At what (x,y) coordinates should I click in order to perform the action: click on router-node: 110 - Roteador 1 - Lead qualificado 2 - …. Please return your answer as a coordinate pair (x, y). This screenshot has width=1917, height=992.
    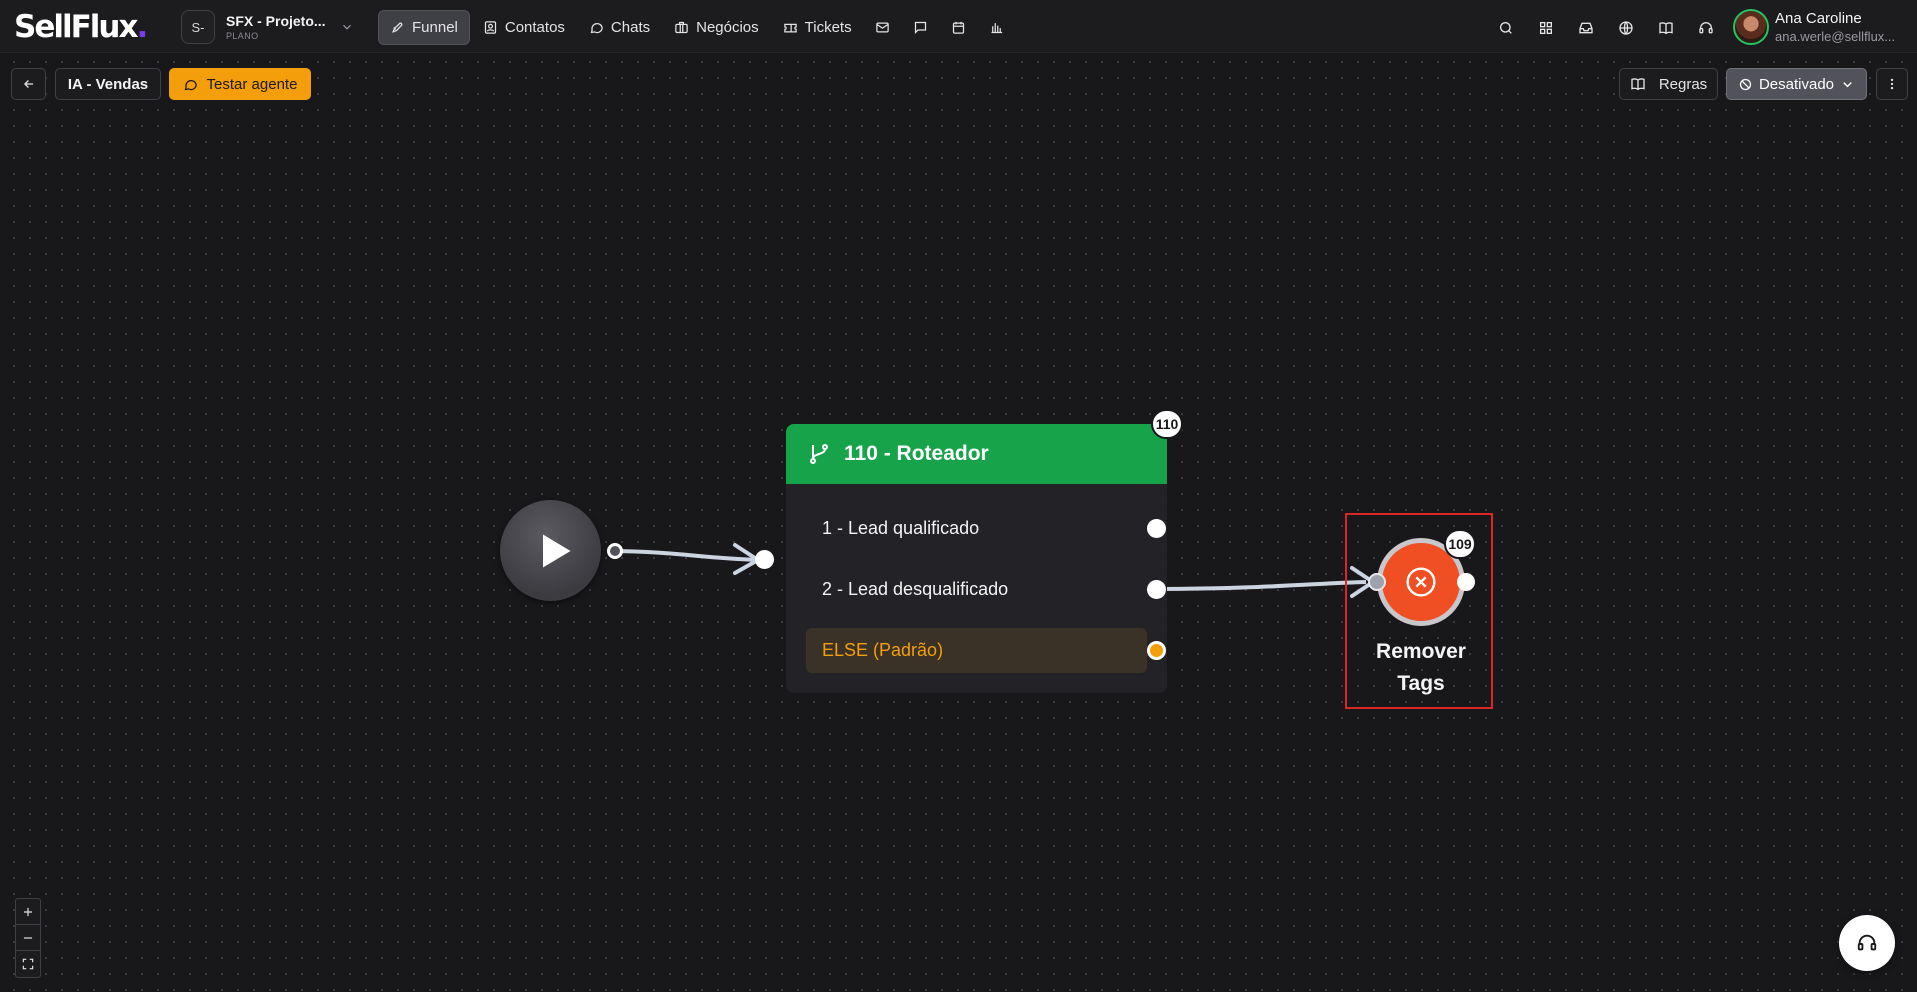
    Looking at the image, I should click on (976, 558).